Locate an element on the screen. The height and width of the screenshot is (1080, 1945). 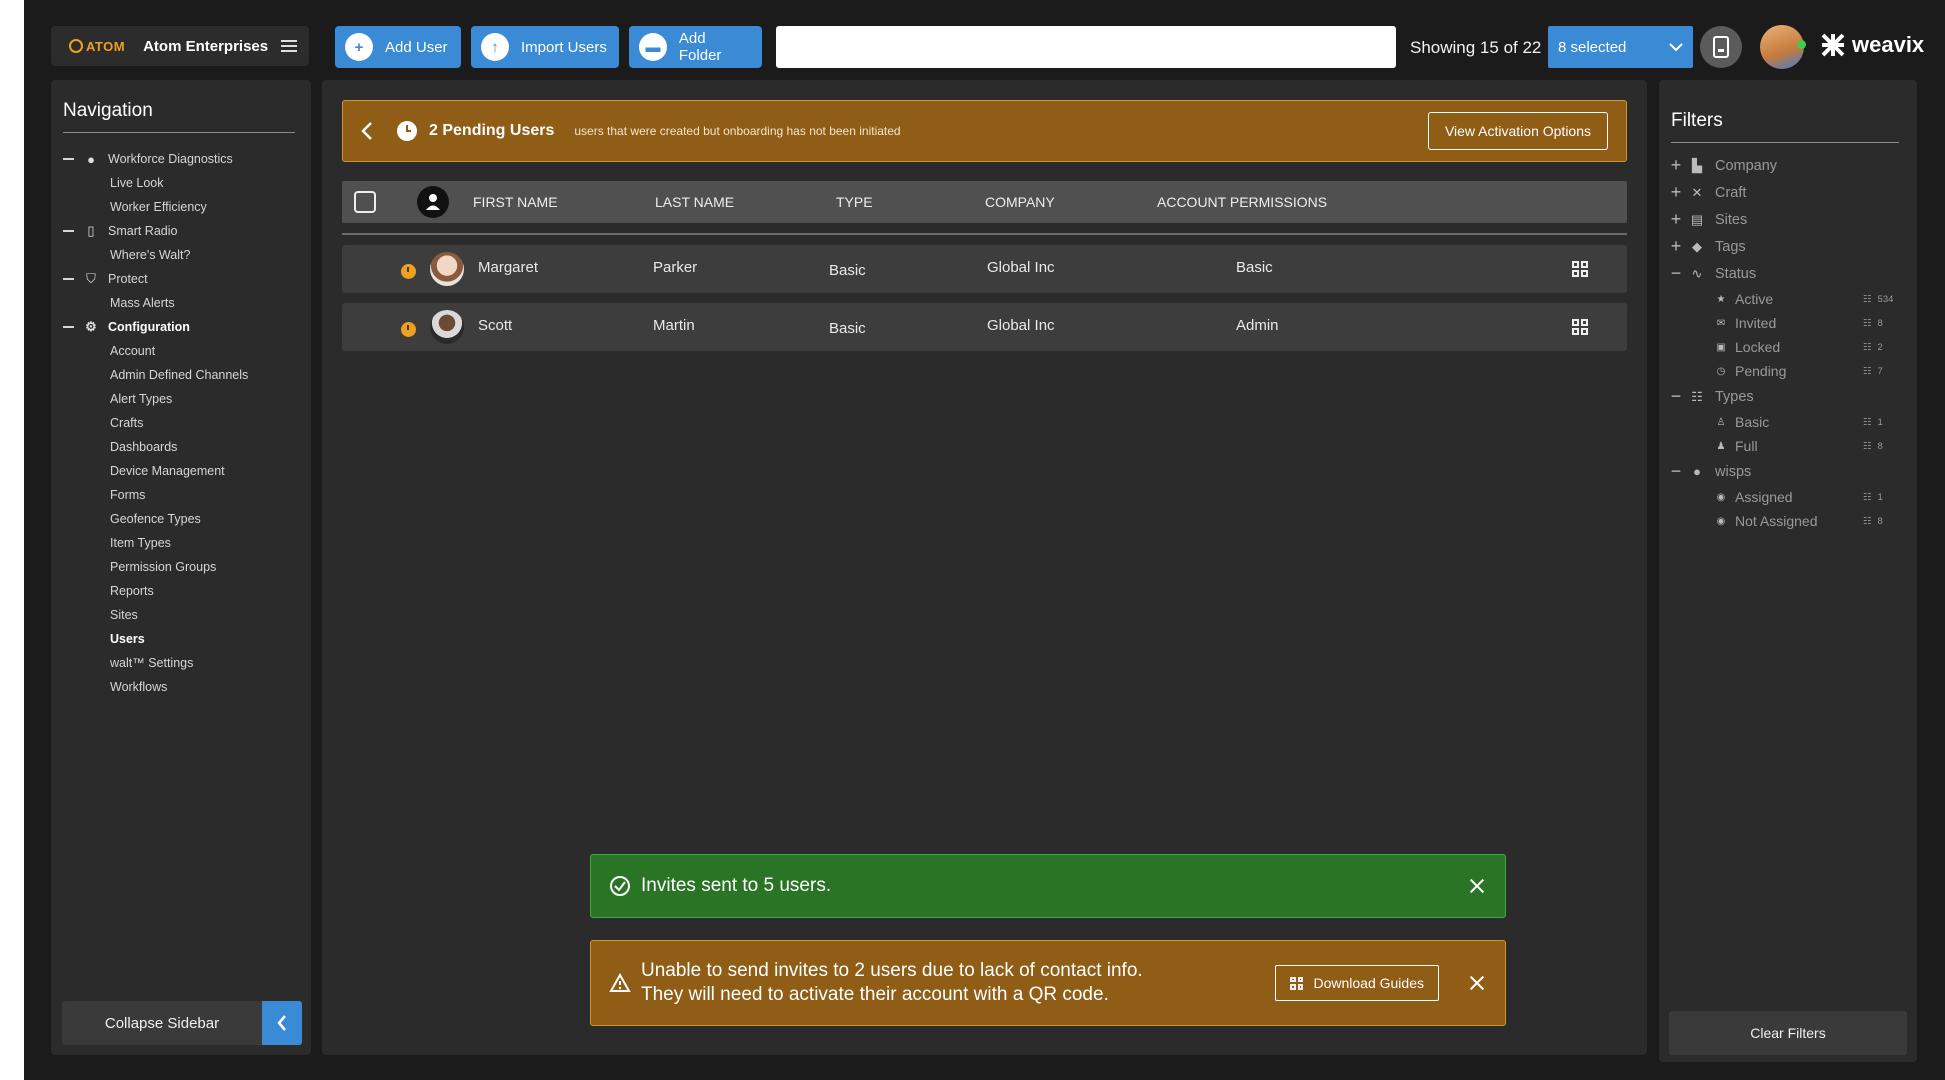
filter-label: Craft is located at coordinates (1731, 192).